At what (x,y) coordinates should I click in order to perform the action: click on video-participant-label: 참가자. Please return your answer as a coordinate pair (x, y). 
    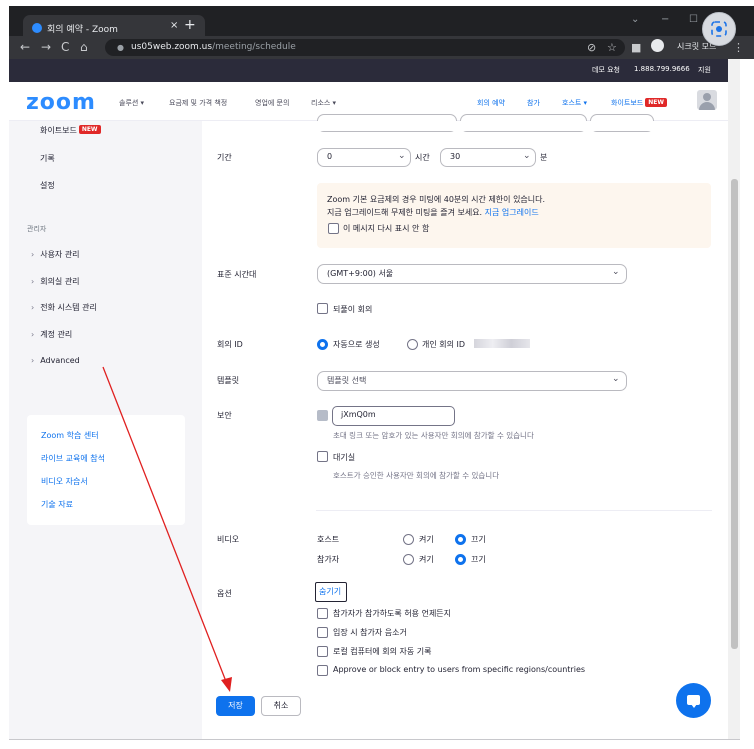
    Looking at the image, I should click on (328, 559).